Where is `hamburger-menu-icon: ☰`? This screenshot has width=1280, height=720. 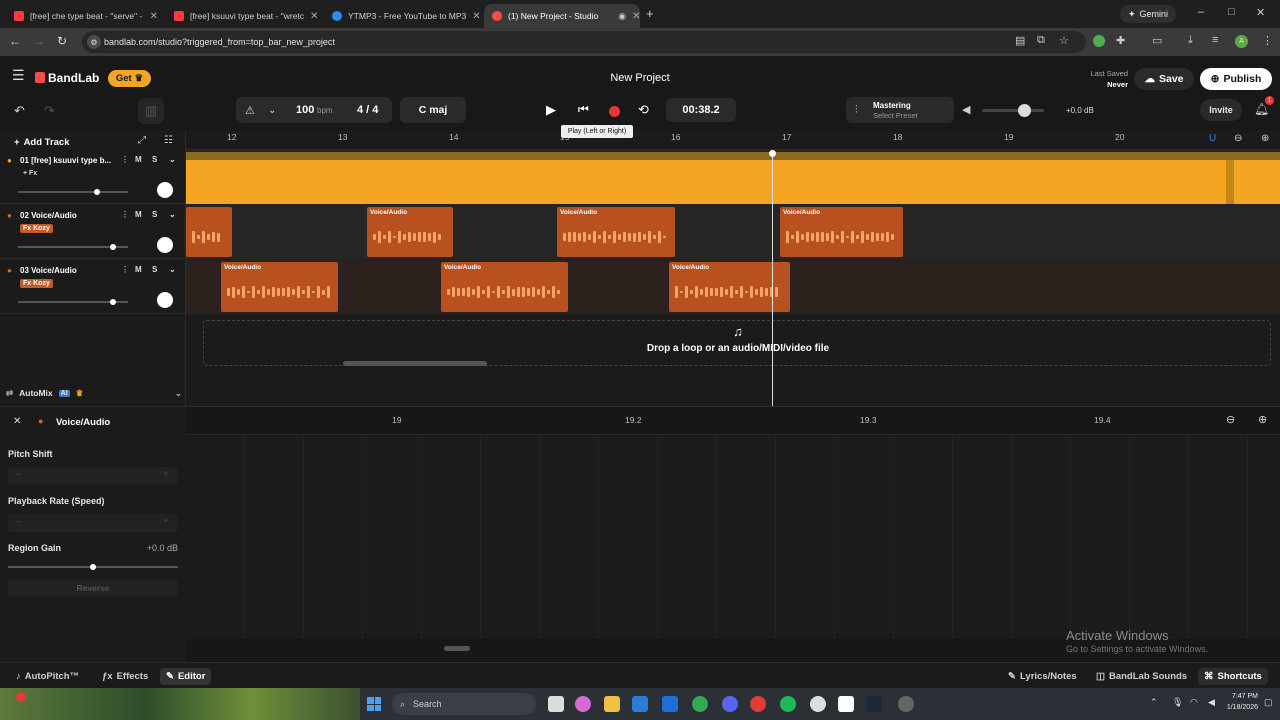 hamburger-menu-icon: ☰ is located at coordinates (18, 75).